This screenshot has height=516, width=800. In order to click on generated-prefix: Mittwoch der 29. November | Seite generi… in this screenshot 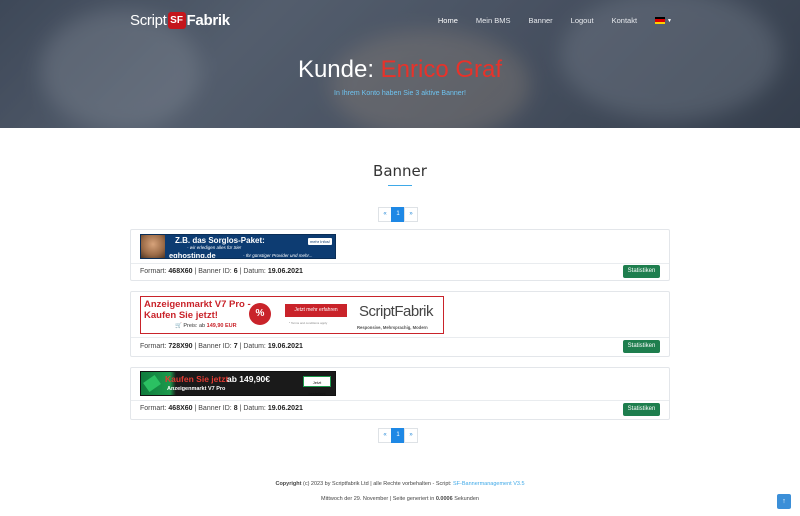, I will do `click(378, 499)`.